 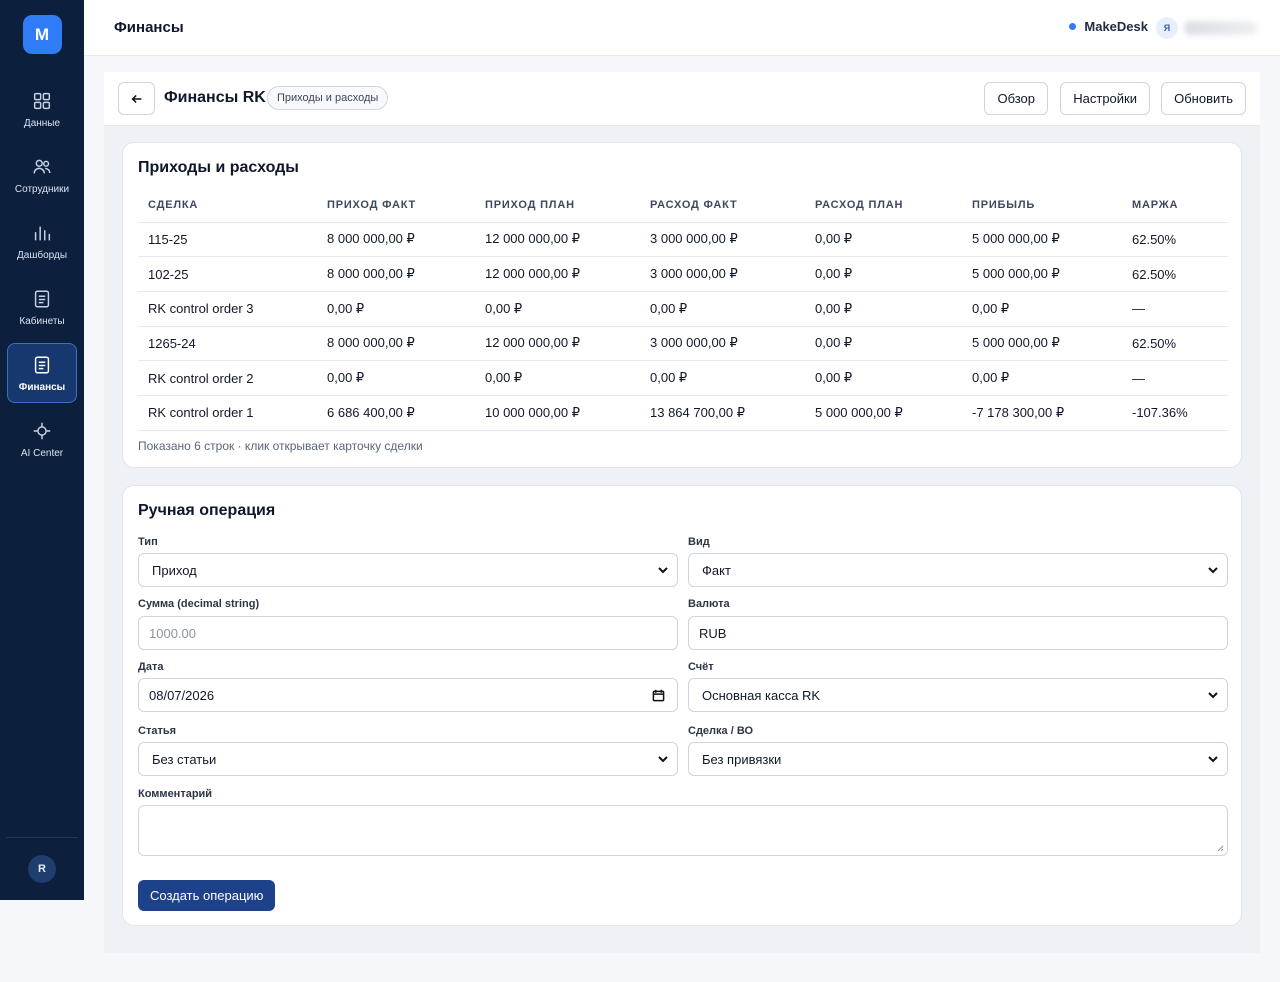 What do you see at coordinates (396, 413) in the screenshot?
I see `table-cell: 6 686 400,00 ₽` at bounding box center [396, 413].